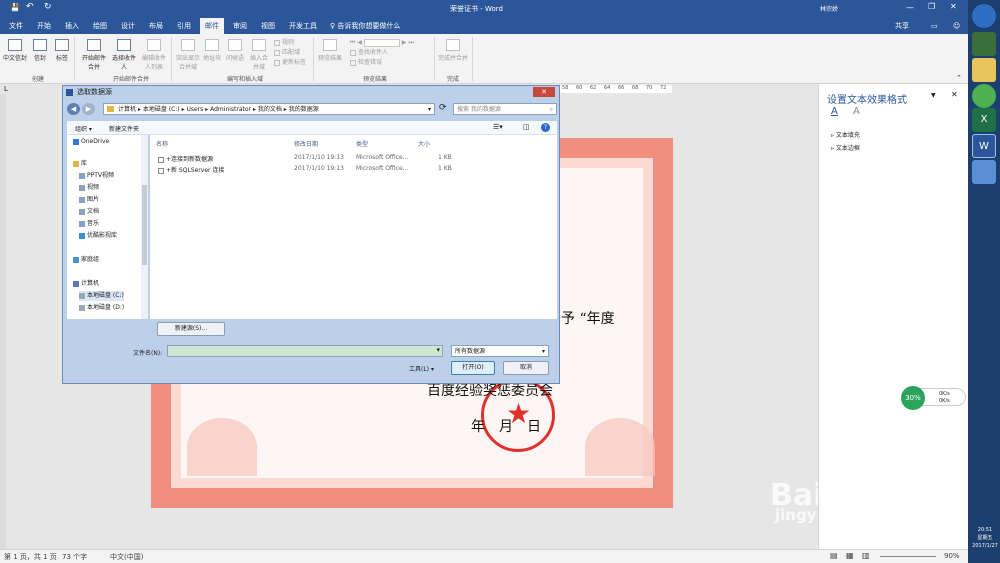 Image resolution: width=1000 pixels, height=563 pixels. Describe the element at coordinates (359, 42) in the screenshot. I see `prev-record-icon: ◀` at that location.